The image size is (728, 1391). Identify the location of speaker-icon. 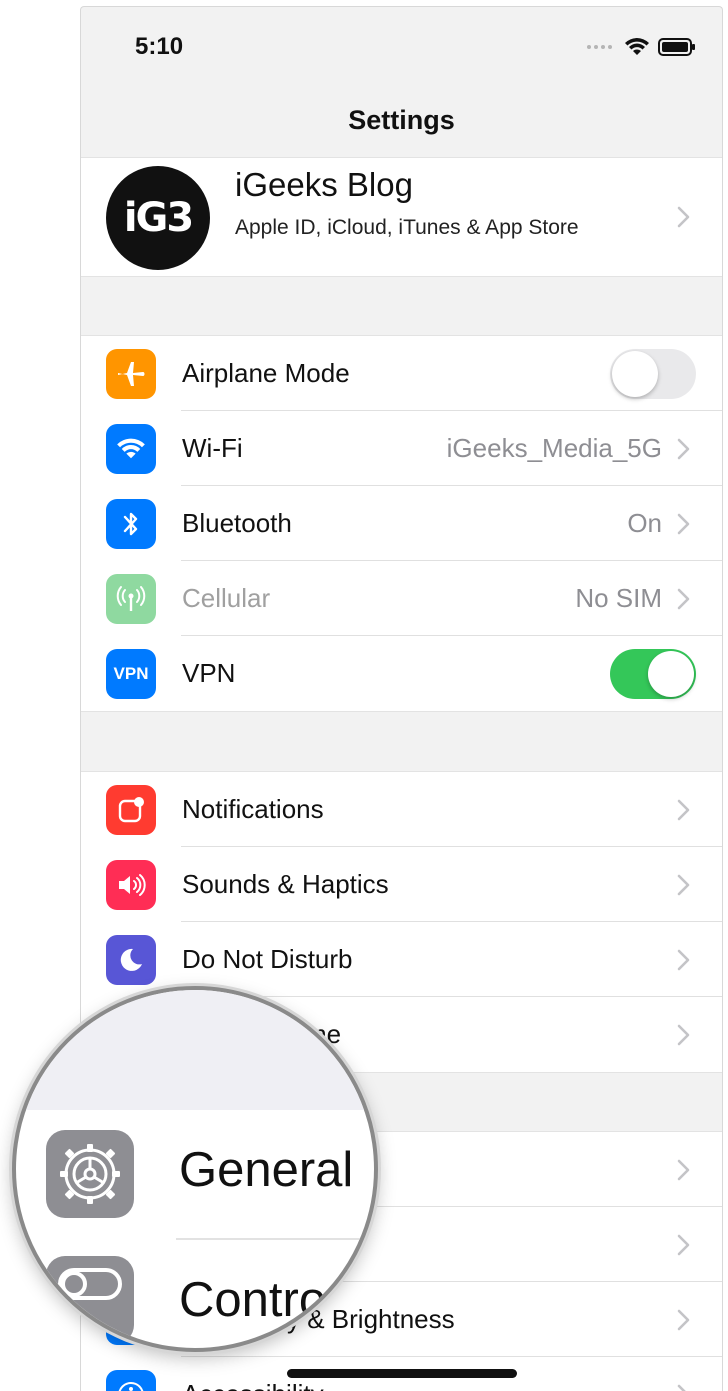
(131, 885).